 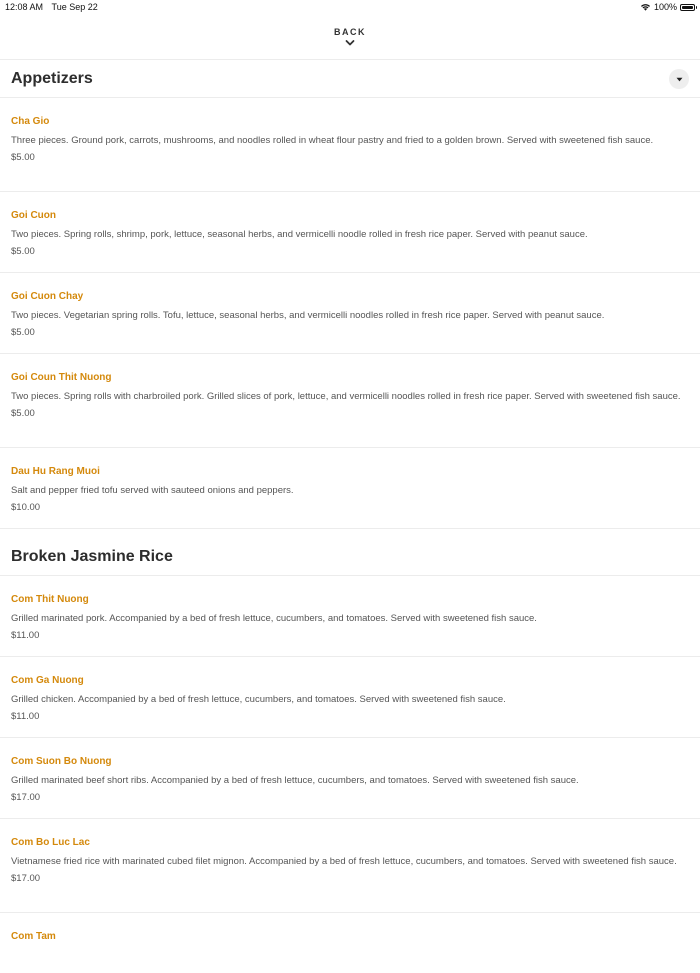 I want to click on section-title: Appetizers, so click(x=52, y=78).